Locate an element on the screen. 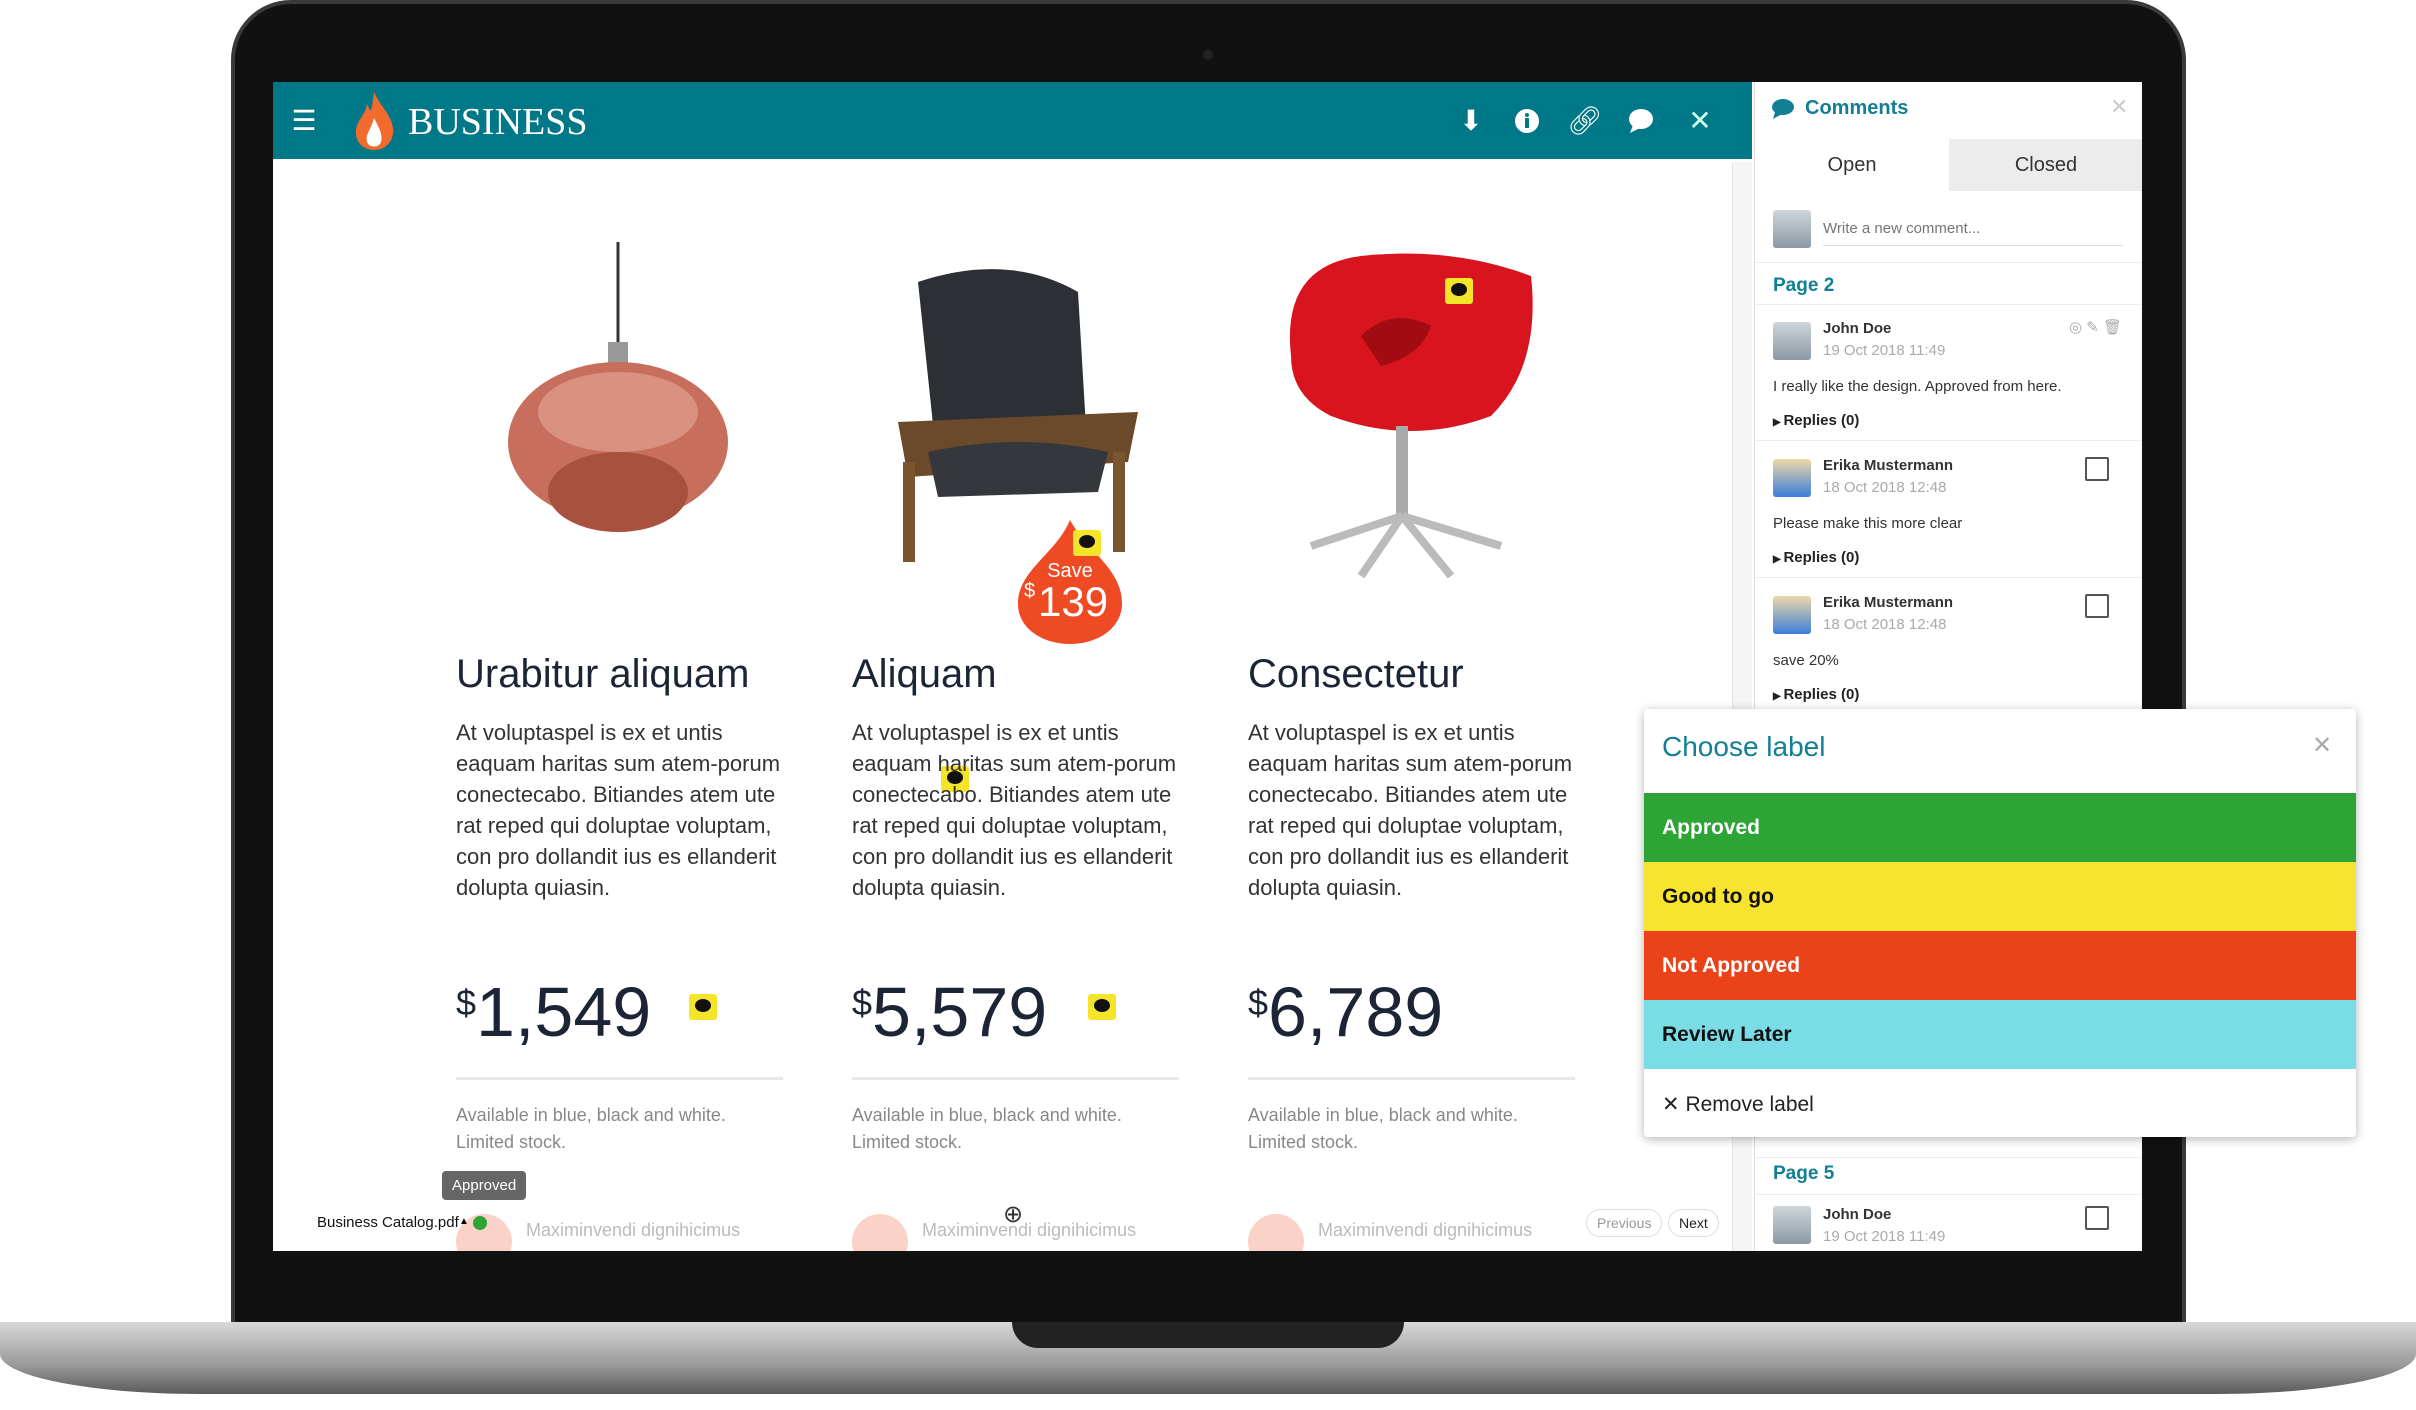 Image resolution: width=2416 pixels, height=1410 pixels. comment-text: save 20% is located at coordinates (1806, 660).